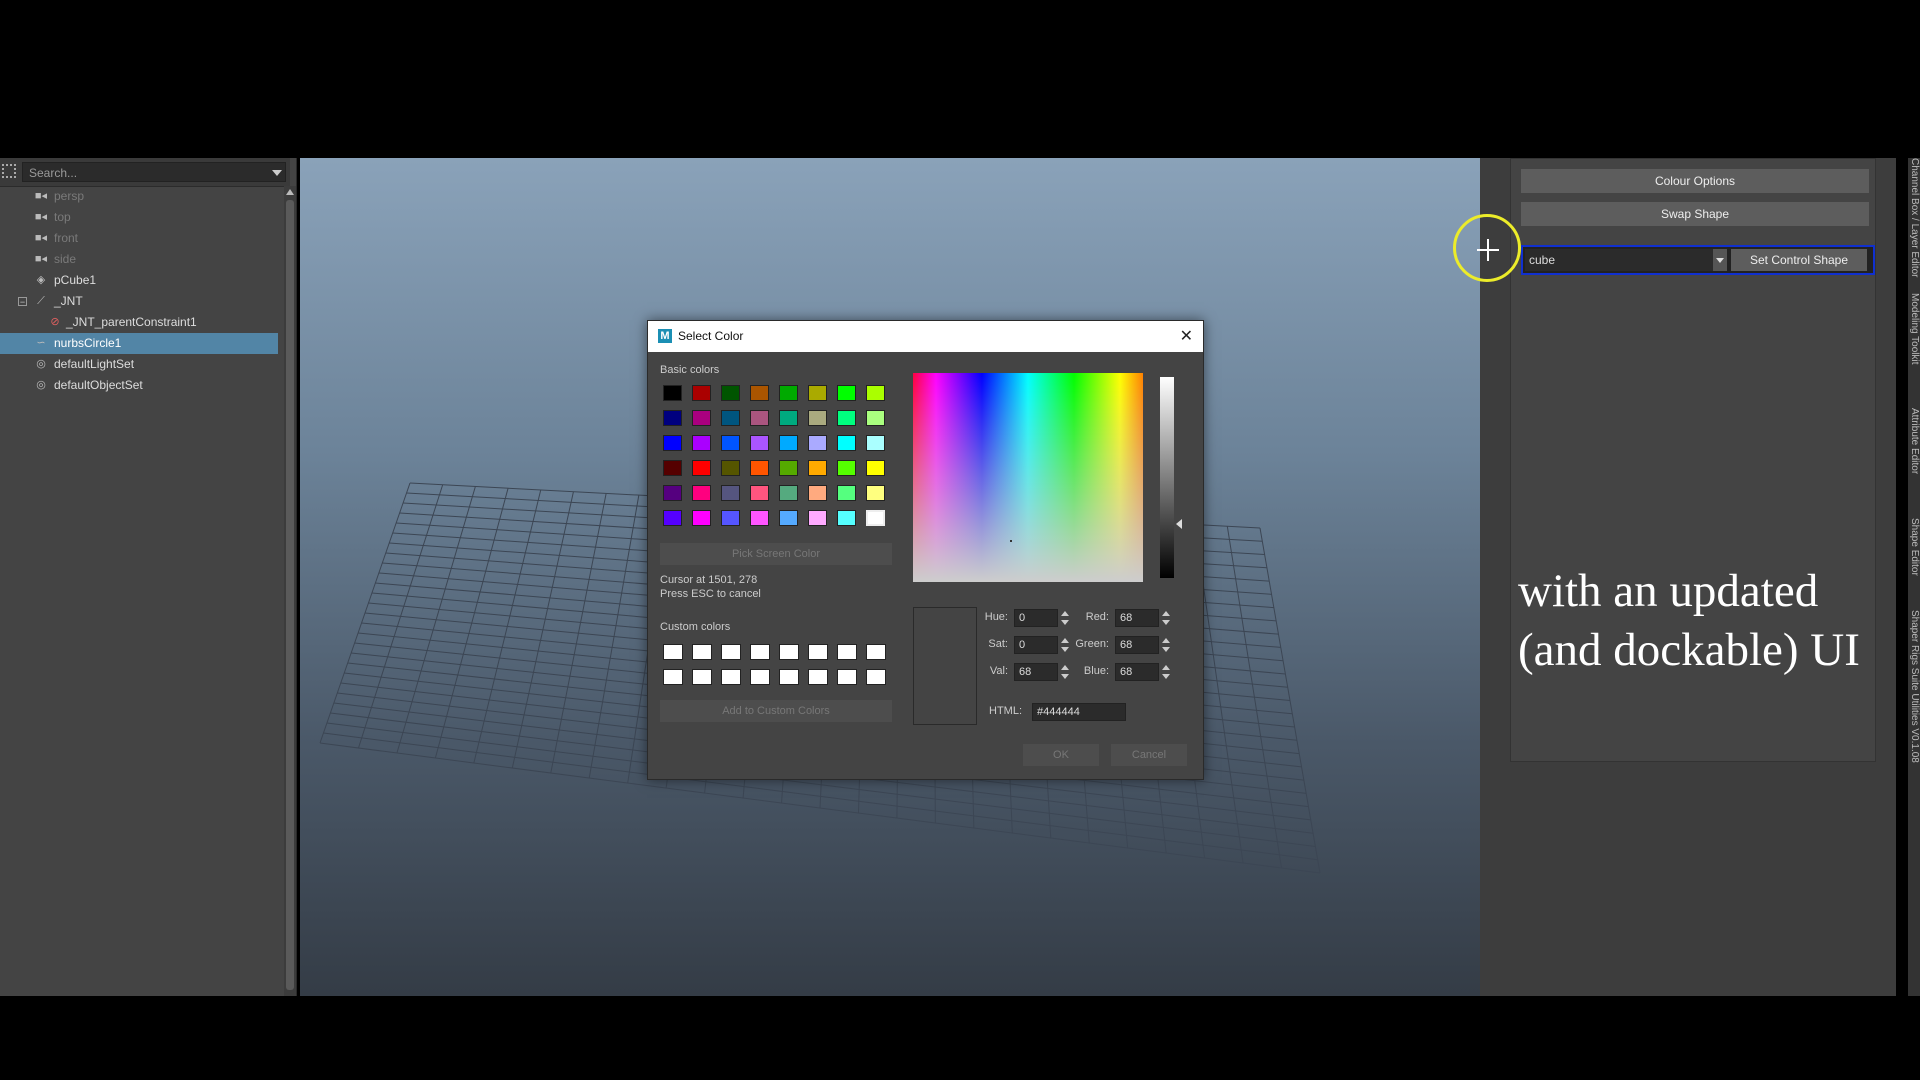 The image size is (1920, 1080). What do you see at coordinates (925, 336) in the screenshot?
I see `dialog-titlebar: M Select Color ✕` at bounding box center [925, 336].